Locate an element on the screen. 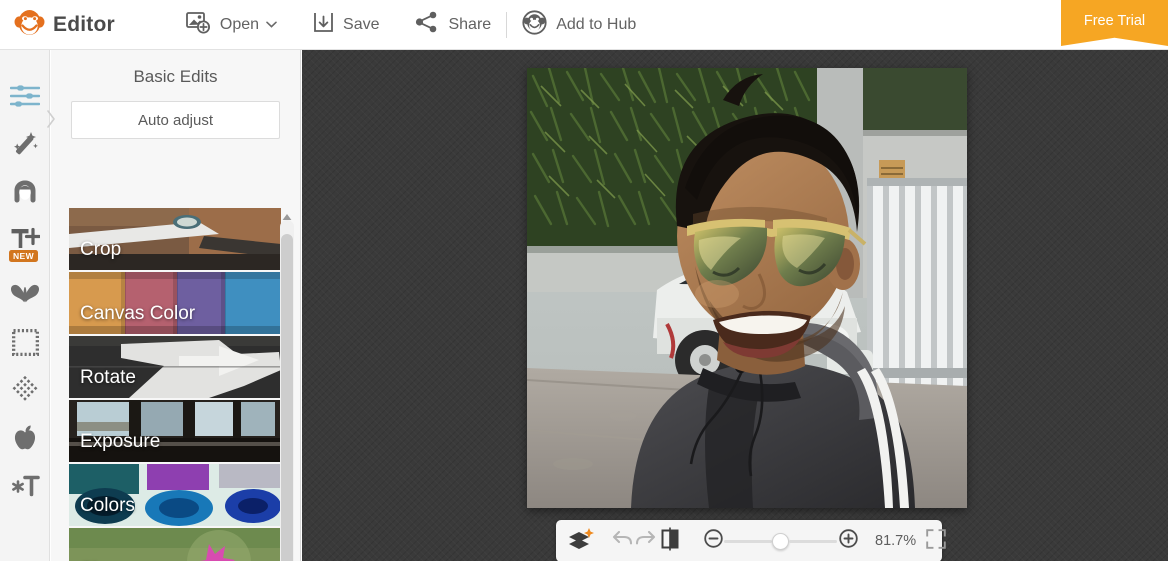 Image resolution: width=1168 pixels, height=561 pixels. face-icon is located at coordinates (25, 192).